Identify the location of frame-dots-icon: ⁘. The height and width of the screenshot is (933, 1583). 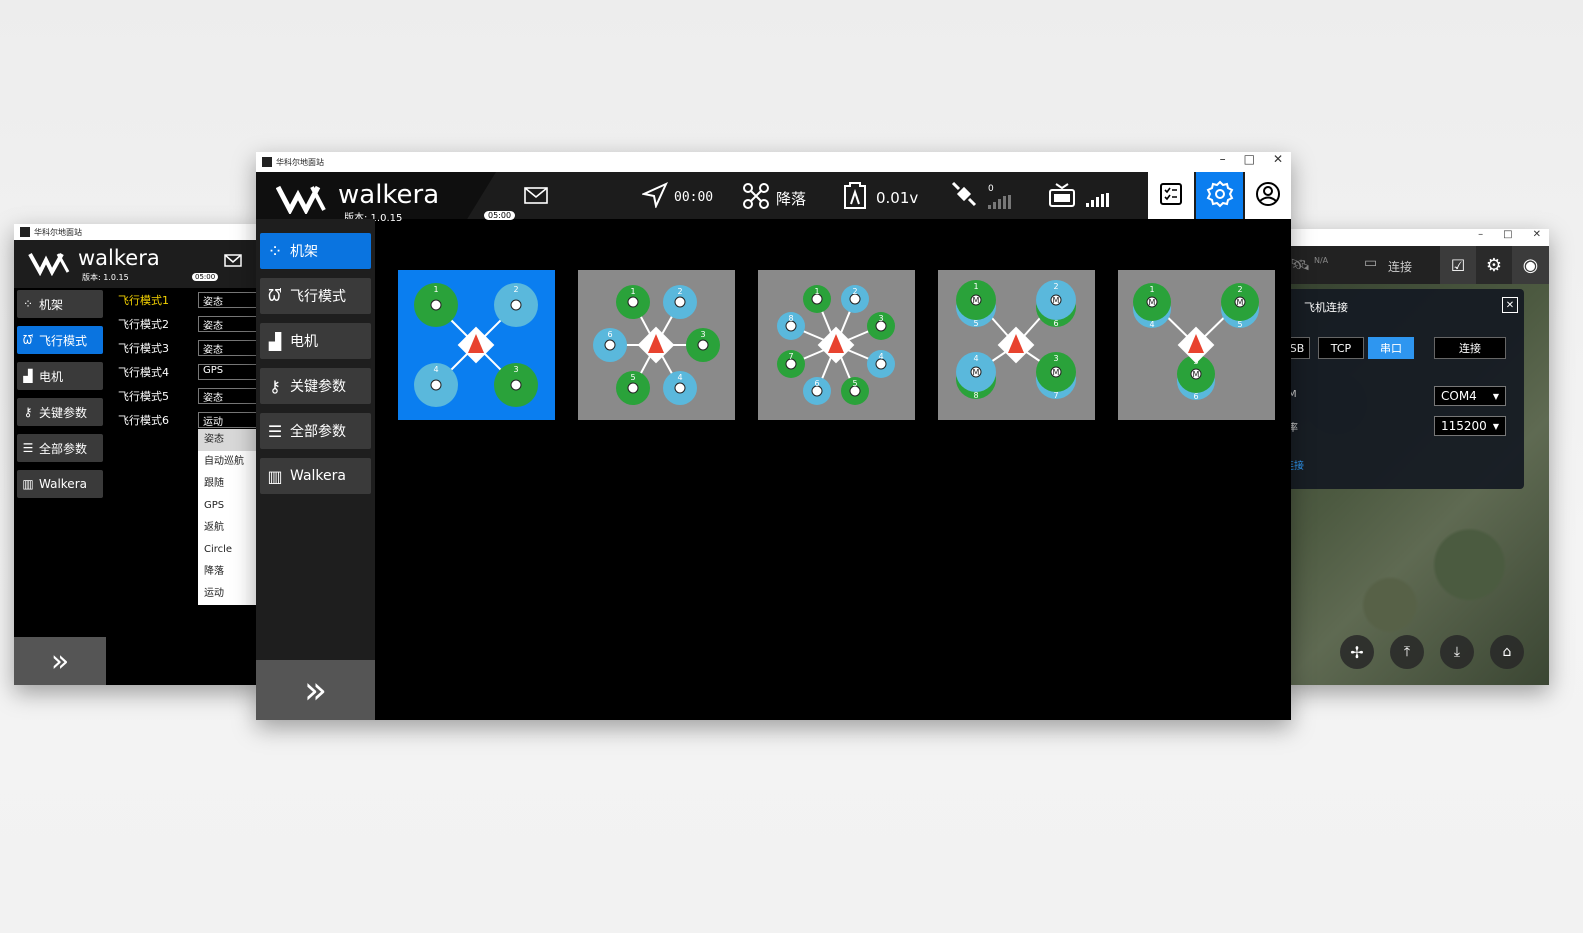
(275, 251).